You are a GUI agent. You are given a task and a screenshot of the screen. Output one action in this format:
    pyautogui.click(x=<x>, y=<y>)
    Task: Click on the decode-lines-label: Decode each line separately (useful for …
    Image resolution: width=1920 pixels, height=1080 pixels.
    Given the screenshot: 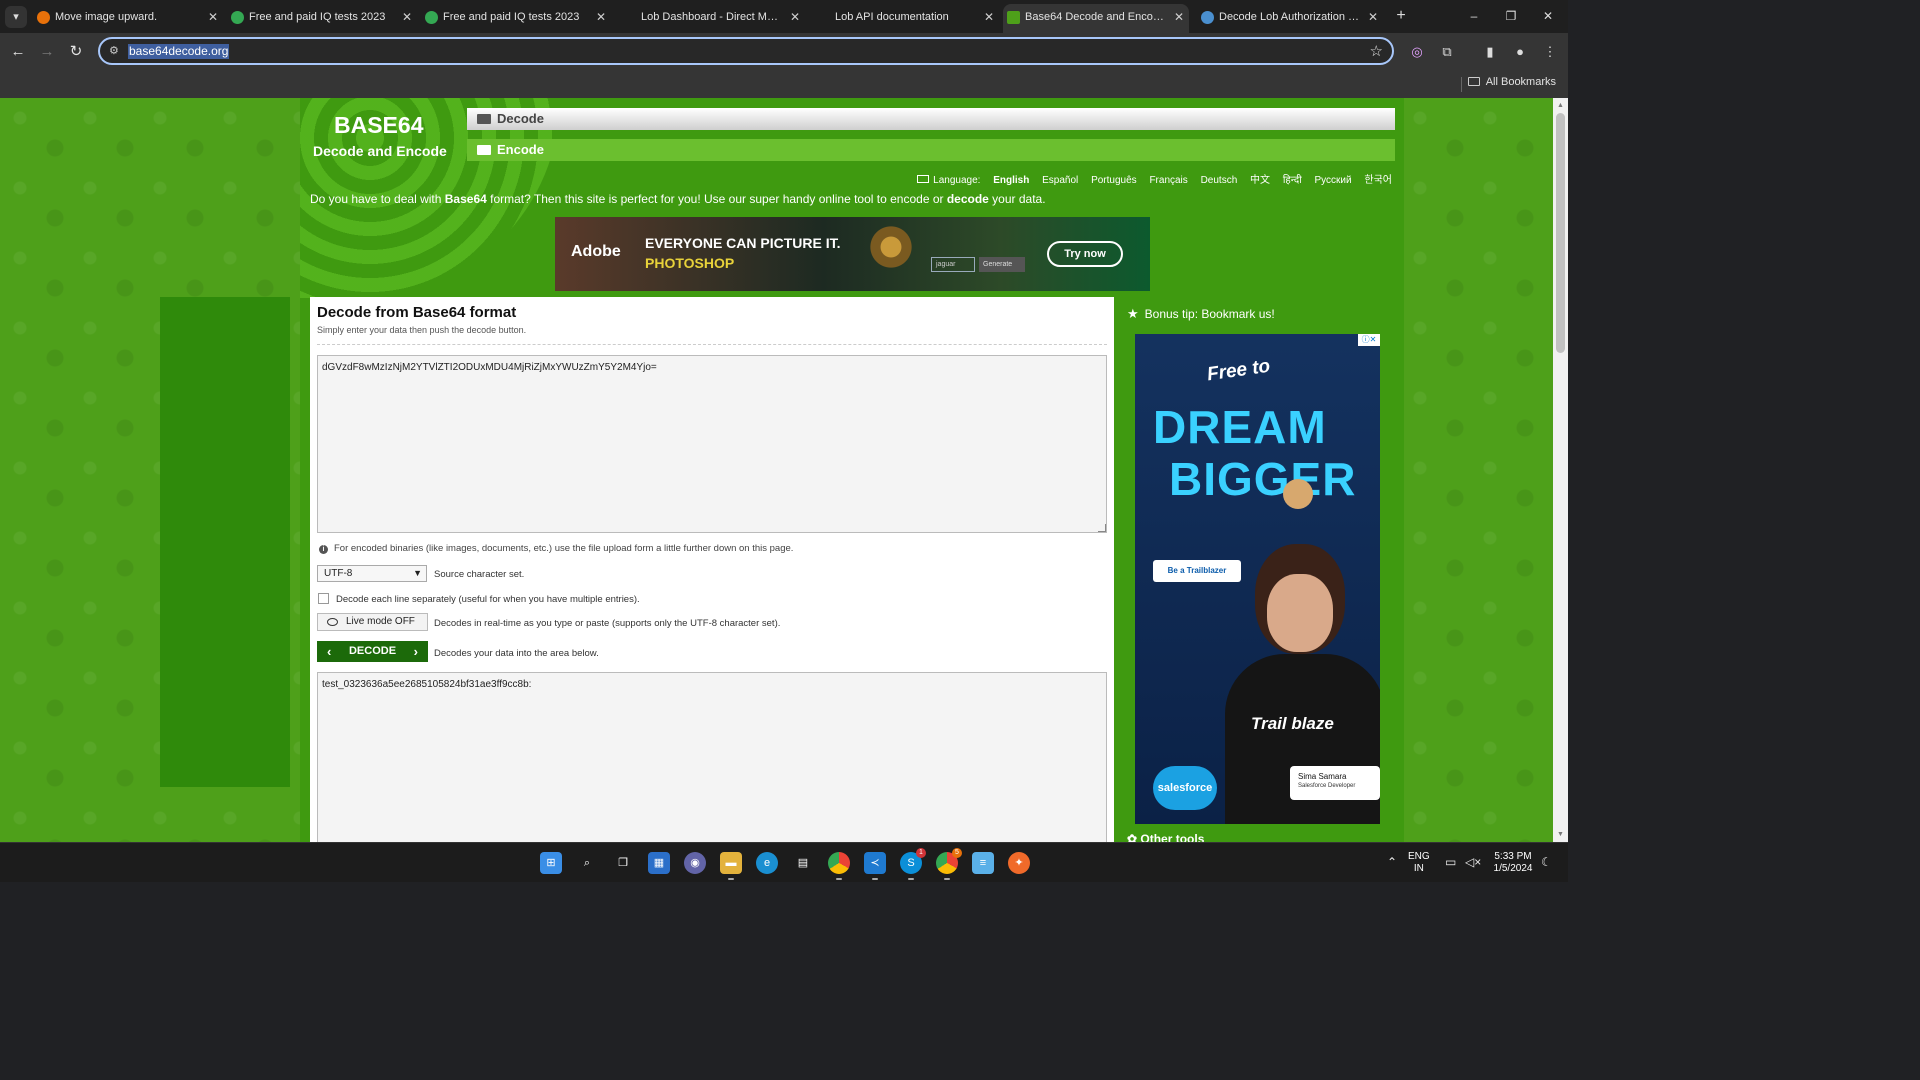 What is the action you would take?
    pyautogui.click(x=488, y=599)
    